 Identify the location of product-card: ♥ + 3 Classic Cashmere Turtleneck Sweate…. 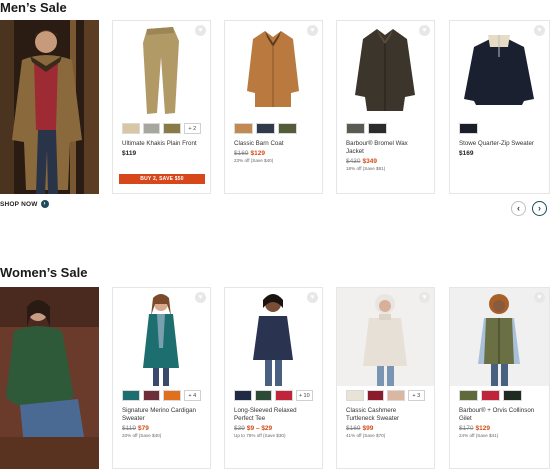
(385, 378).